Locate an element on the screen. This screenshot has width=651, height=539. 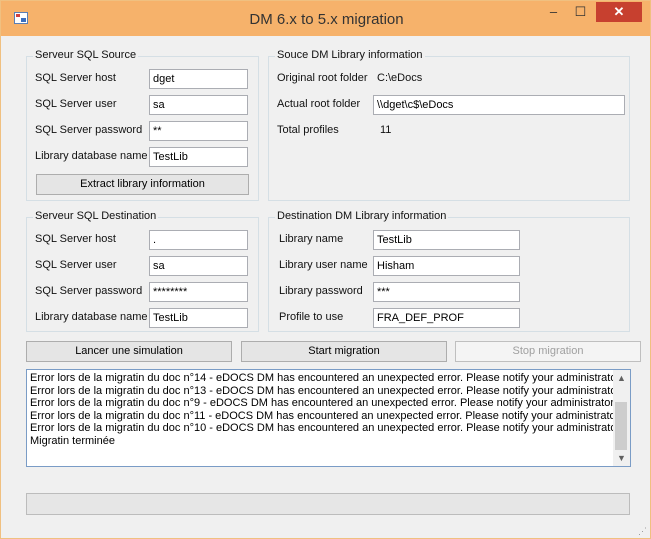
source-host-input: dget is located at coordinates (198, 79).